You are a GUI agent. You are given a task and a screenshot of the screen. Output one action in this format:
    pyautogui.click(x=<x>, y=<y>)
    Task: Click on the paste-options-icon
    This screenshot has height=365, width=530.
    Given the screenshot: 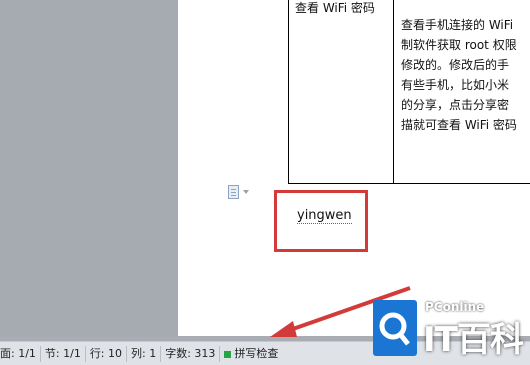 What is the action you would take?
    pyautogui.click(x=233, y=192)
    